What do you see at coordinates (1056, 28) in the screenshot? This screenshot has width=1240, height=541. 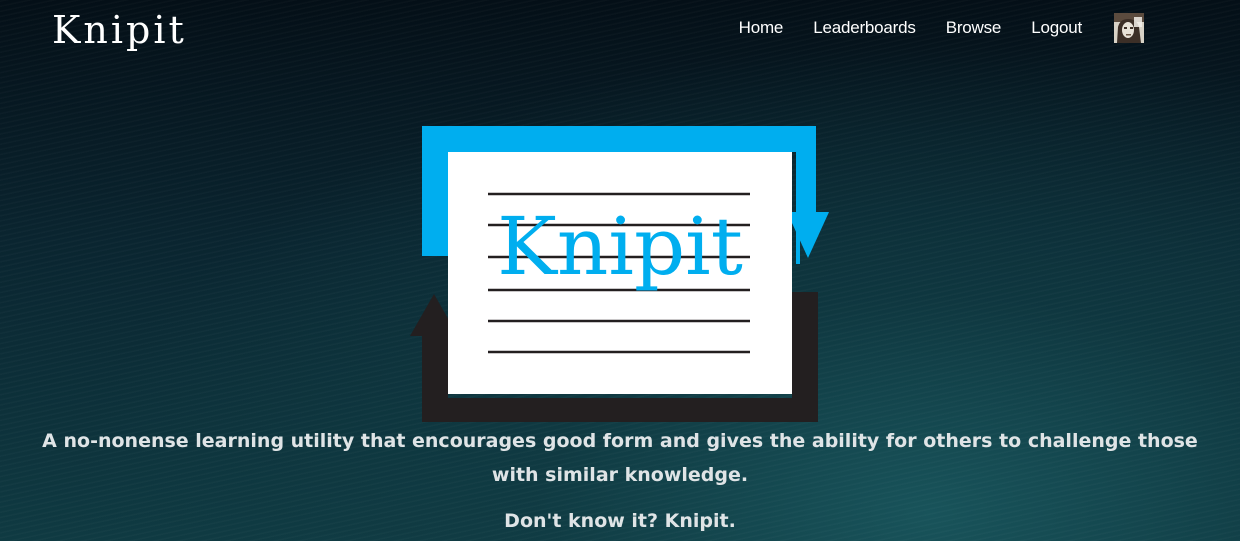 I see `nav-logout-link: Logout` at bounding box center [1056, 28].